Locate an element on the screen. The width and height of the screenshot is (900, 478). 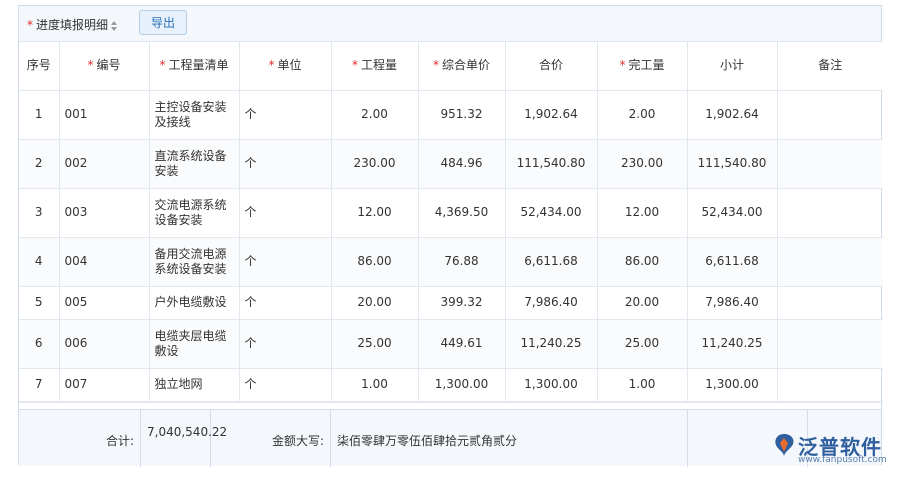
subtotal-cell: 11,240.25 is located at coordinates (732, 343).